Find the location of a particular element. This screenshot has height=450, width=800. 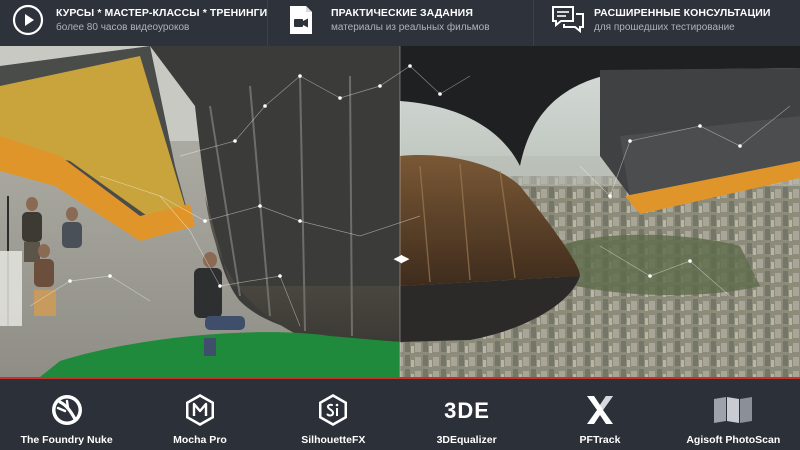

software-label: Mocha Pro is located at coordinates (200, 440).